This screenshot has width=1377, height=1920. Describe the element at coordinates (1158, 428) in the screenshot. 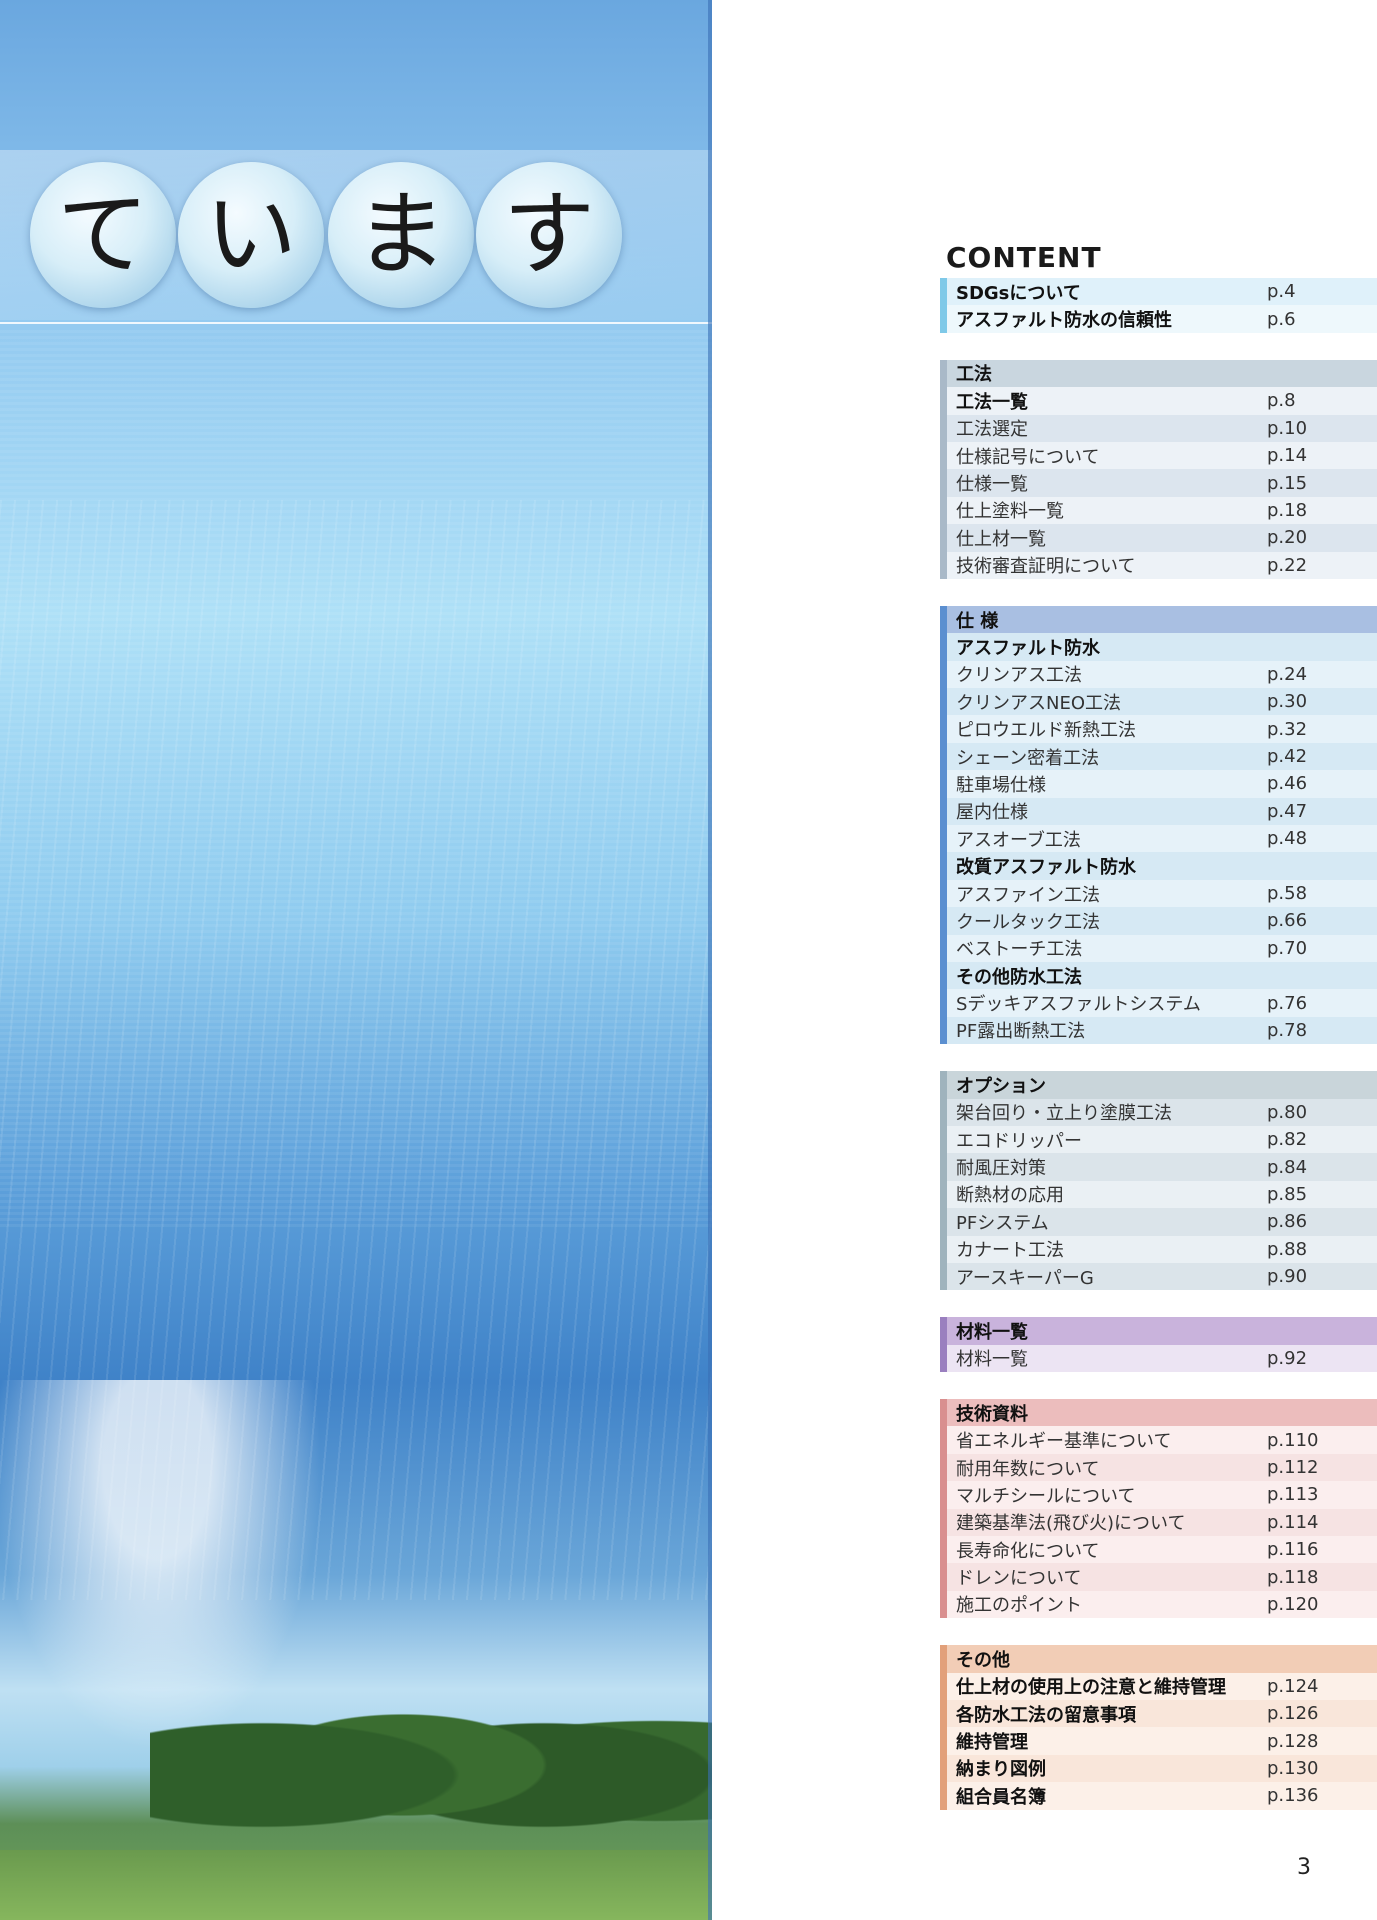

I see `toc-entry: 工法選定 p.10` at that location.